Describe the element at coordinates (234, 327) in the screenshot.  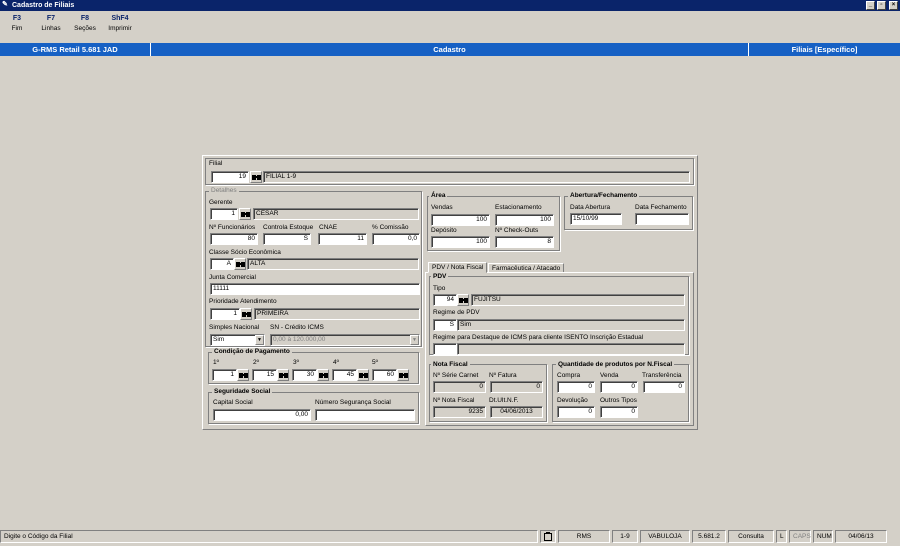
I see `simples-label: Simples Nacional` at that location.